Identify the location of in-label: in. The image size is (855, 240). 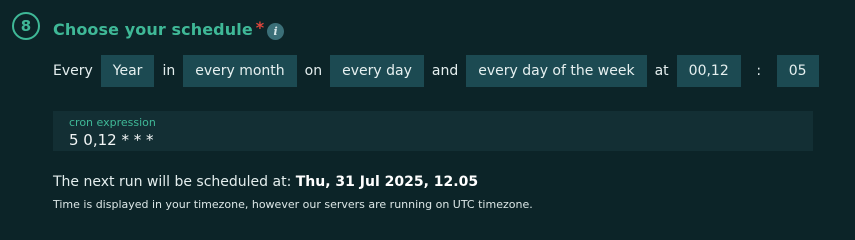
(169, 71).